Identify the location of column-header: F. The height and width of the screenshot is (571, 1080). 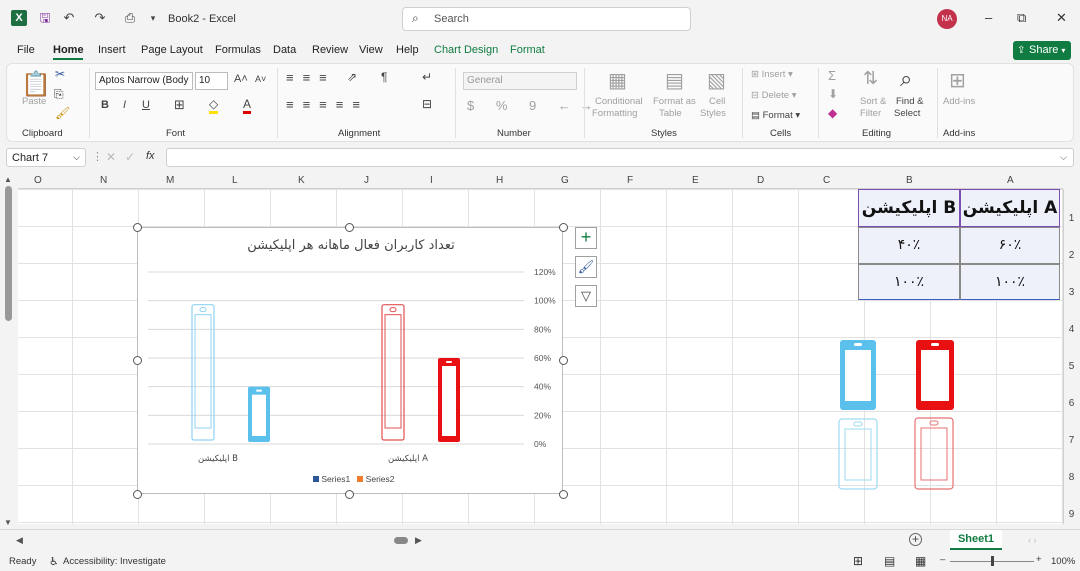
(630, 180).